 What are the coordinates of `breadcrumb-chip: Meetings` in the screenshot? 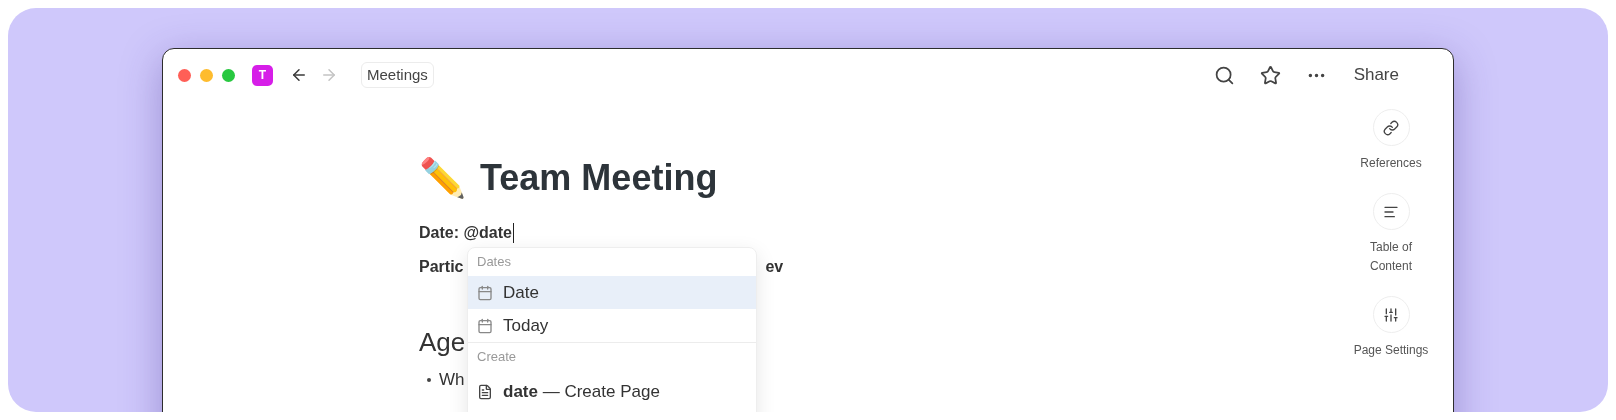 It's located at (397, 75).